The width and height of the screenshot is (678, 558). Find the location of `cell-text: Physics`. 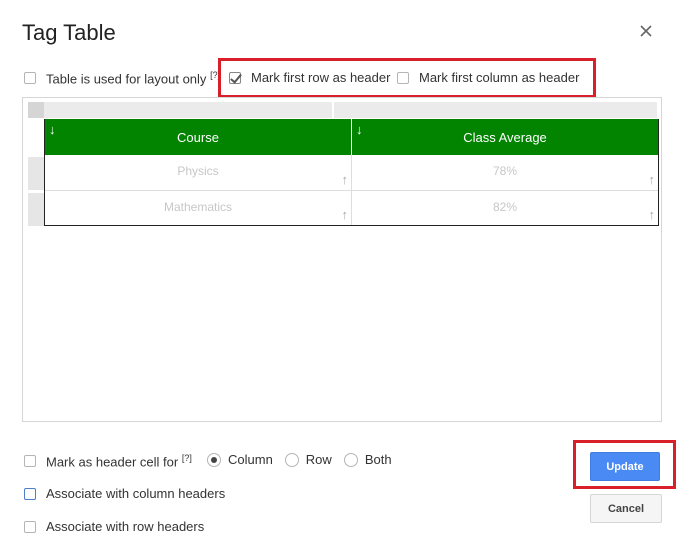

cell-text: Physics is located at coordinates (198, 171).